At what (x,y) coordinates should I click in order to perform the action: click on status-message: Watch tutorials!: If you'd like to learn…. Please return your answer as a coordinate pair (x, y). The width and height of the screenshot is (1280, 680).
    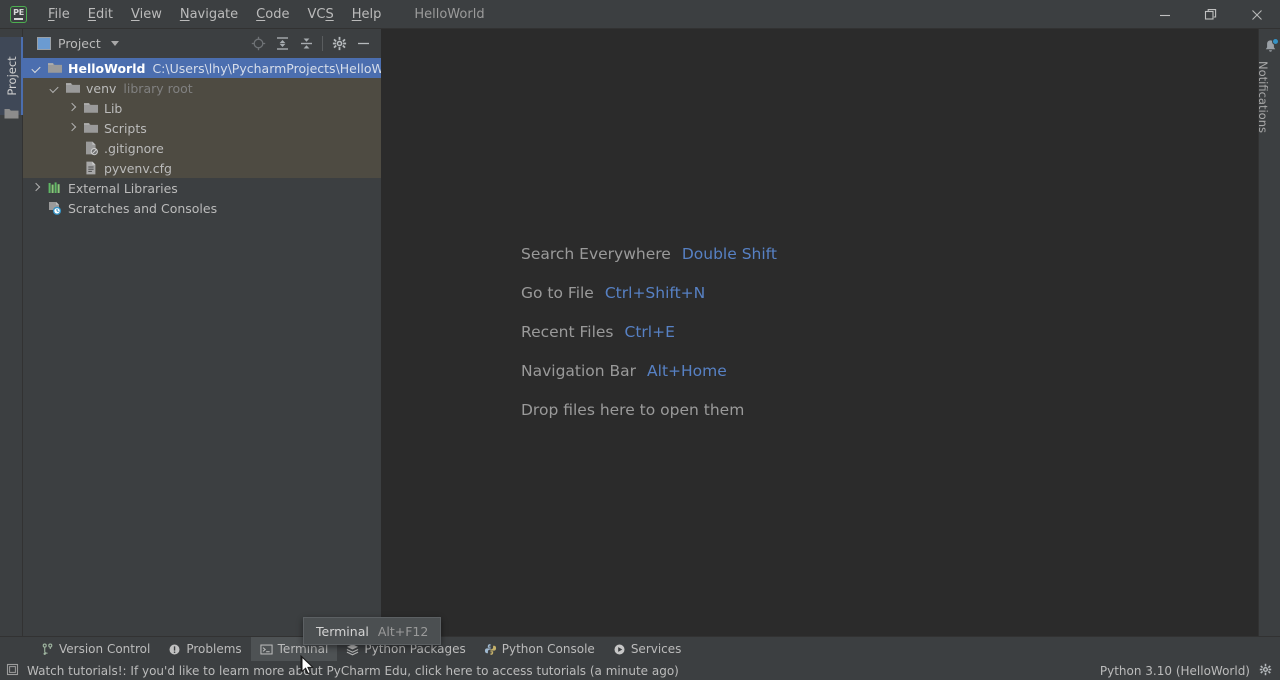
    Looking at the image, I should click on (353, 671).